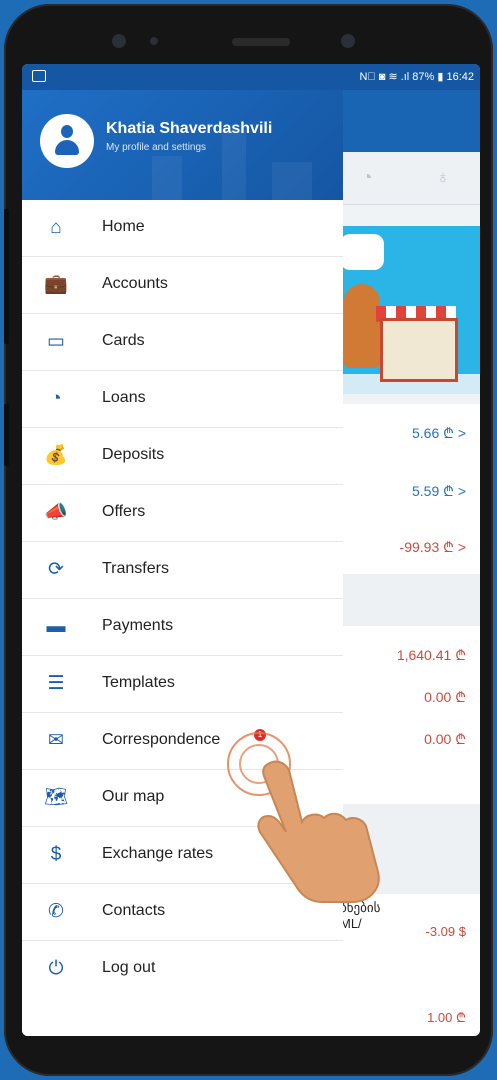 This screenshot has height=1080, width=497. Describe the element at coordinates (182, 570) in the screenshot. I see `menu-item-transfers: ⟳ Transfers` at that location.